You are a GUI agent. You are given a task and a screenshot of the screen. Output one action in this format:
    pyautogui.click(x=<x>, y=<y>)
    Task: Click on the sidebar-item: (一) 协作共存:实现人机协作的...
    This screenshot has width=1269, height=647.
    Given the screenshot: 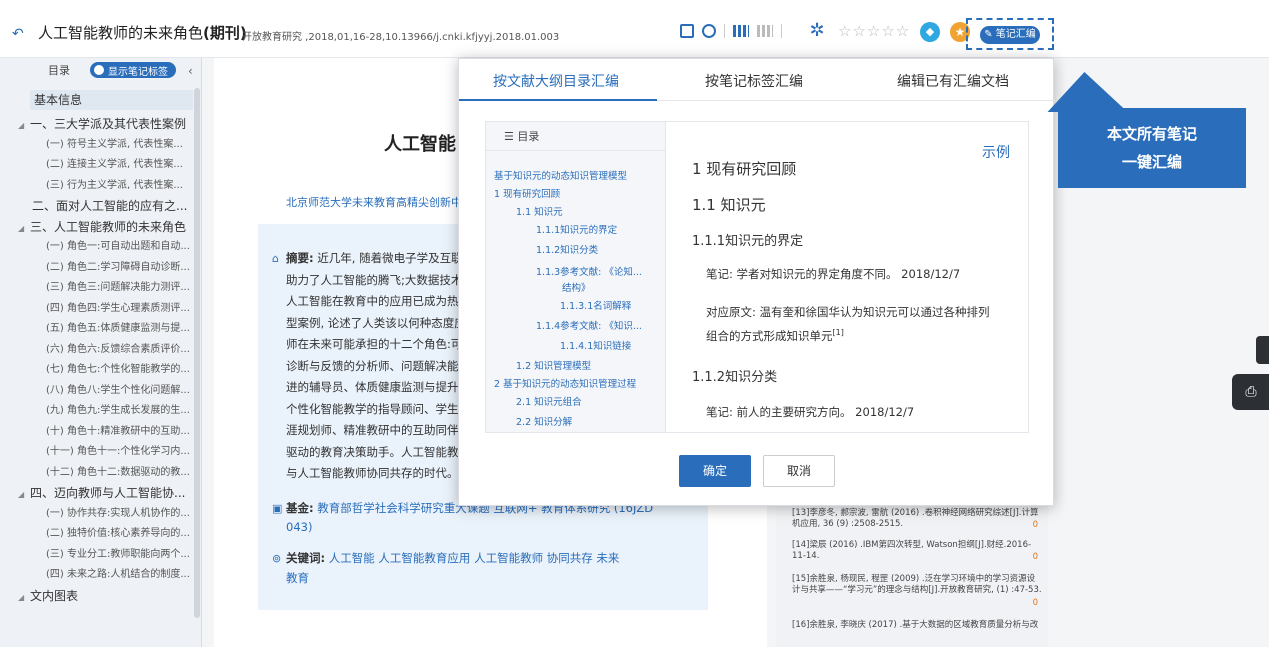 What is the action you would take?
    pyautogui.click(x=100, y=514)
    